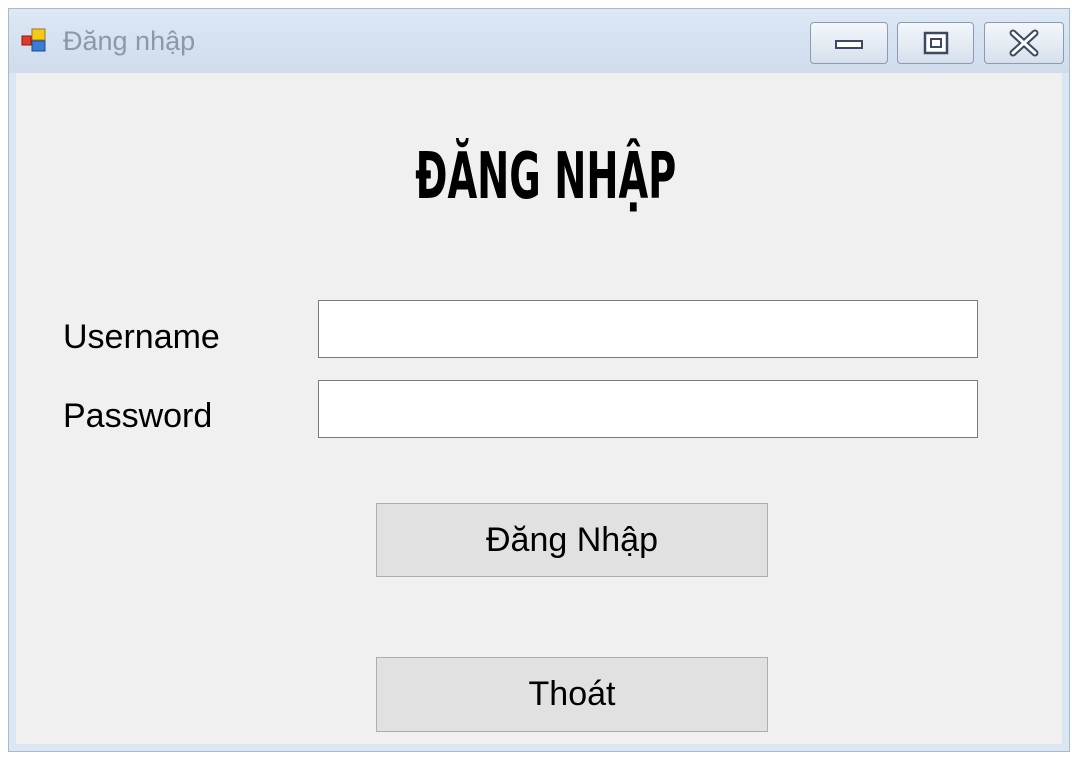 This screenshot has width=1072, height=758. I want to click on title-bar: Đăng nhập, so click(539, 41).